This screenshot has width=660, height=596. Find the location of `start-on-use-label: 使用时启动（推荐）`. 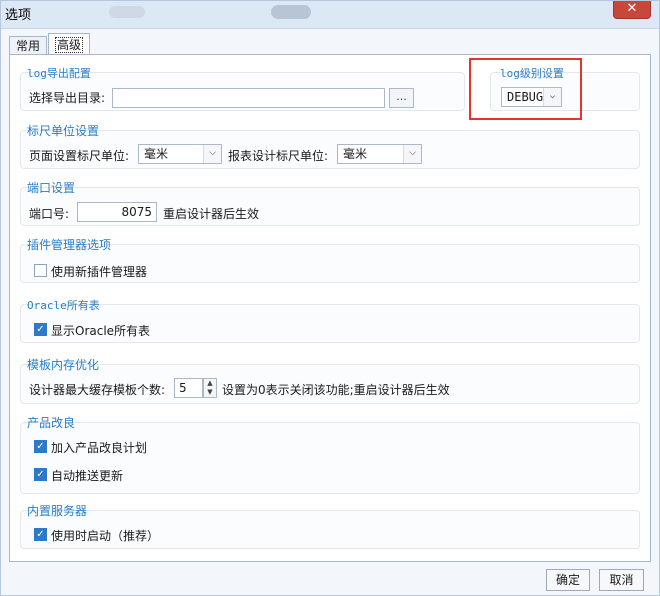

start-on-use-label: 使用时启动（推荐） is located at coordinates (105, 536).